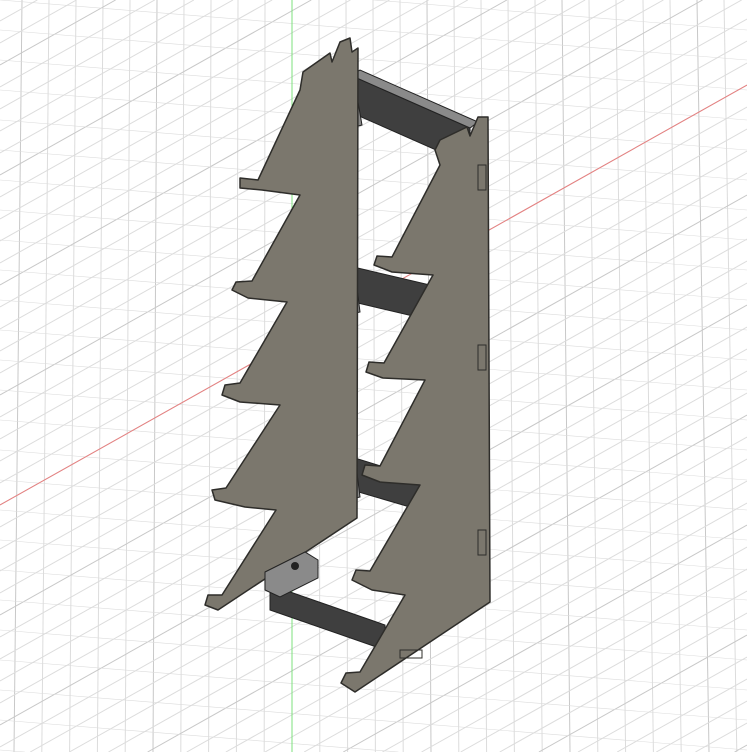 This screenshot has width=747, height=752. Describe the element at coordinates (327, 617) in the screenshot. I see `crossbar-face` at that location.